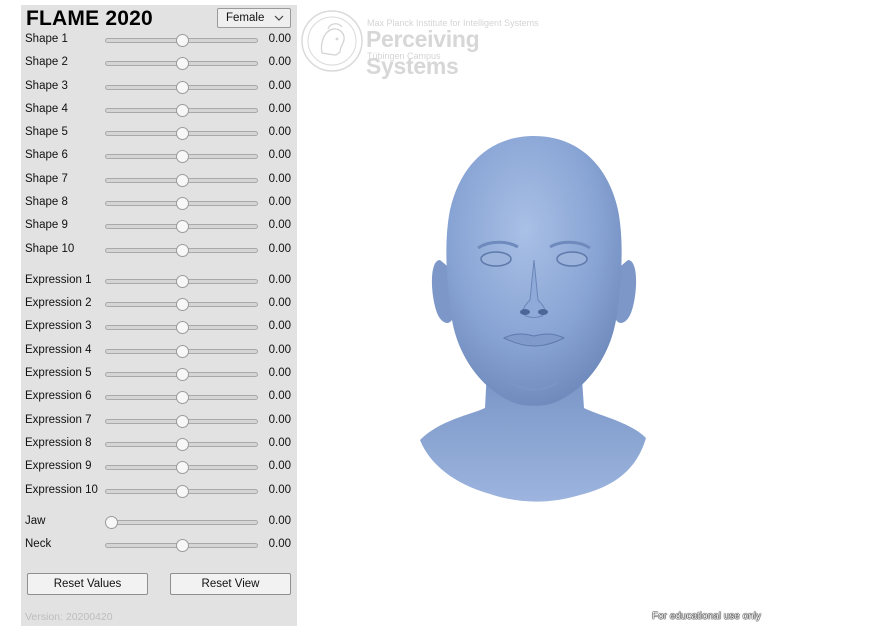  What do you see at coordinates (159, 351) in the screenshot?
I see `expression-slider-row: Expression 4 0.00` at bounding box center [159, 351].